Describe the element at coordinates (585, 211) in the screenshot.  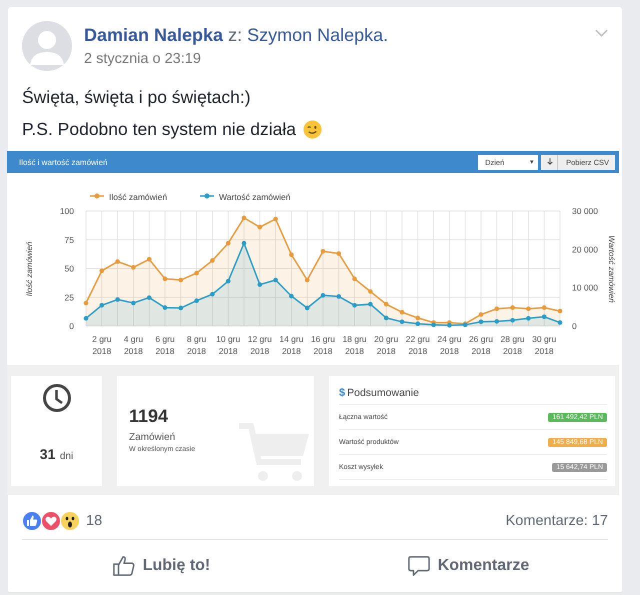
I see `axis-tick-label: 30 000` at that location.